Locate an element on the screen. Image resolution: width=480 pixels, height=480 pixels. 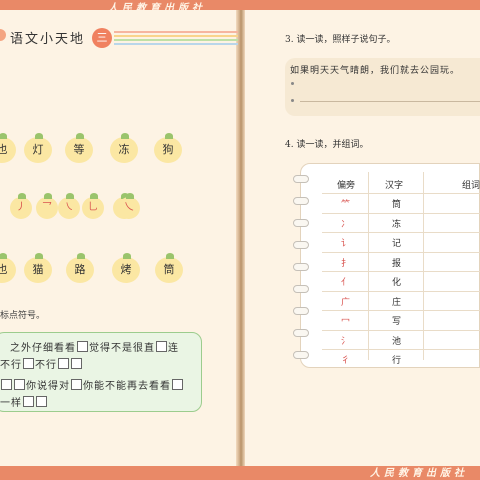
exercise-text: 你说得对 is located at coordinates (48, 386).